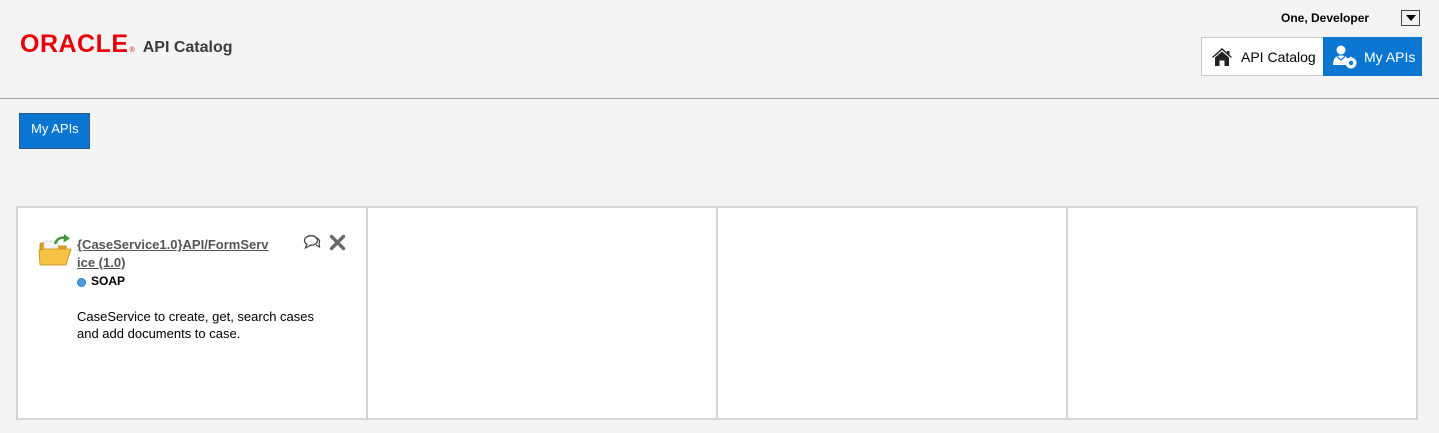 This screenshot has width=1439, height=433. Describe the element at coordinates (337, 242) in the screenshot. I see `close-icon` at that location.